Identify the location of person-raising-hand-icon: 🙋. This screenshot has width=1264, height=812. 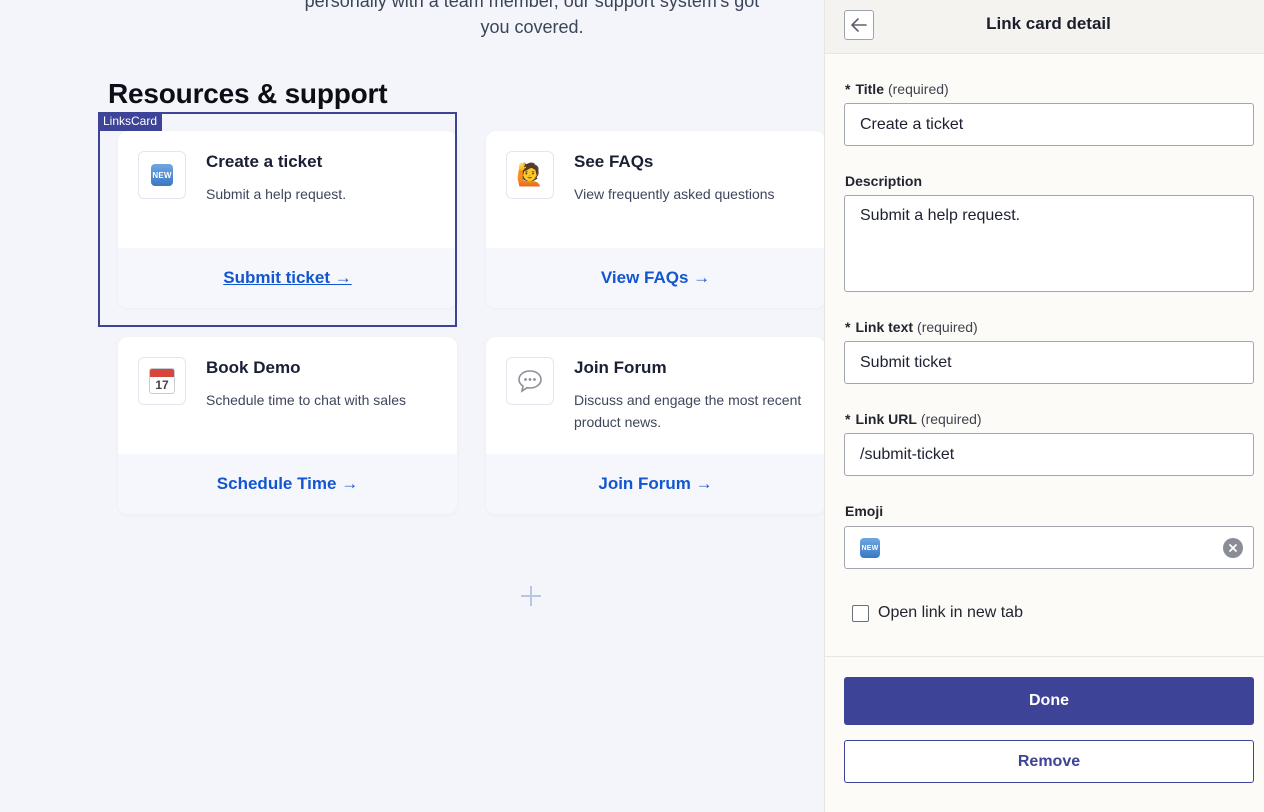
(530, 174).